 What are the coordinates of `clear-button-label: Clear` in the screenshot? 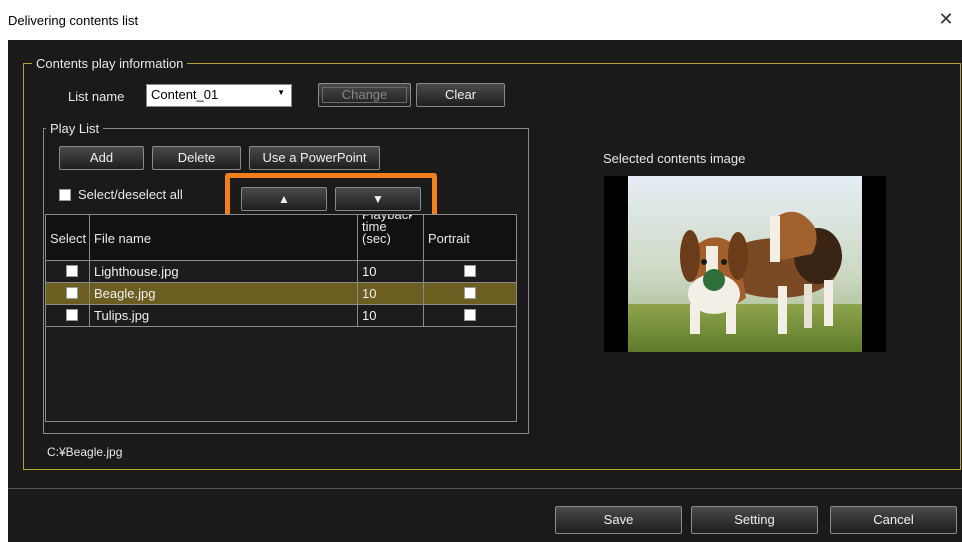 It's located at (460, 94).